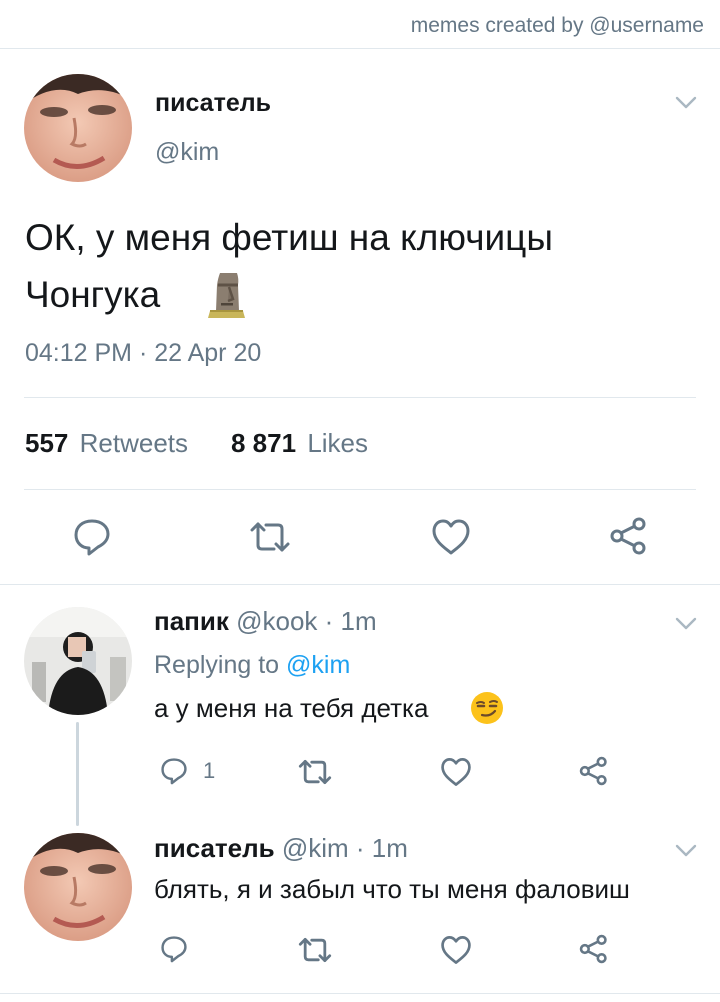  Describe the element at coordinates (191, 621) in the screenshot. I see `display-name: папик` at that location.